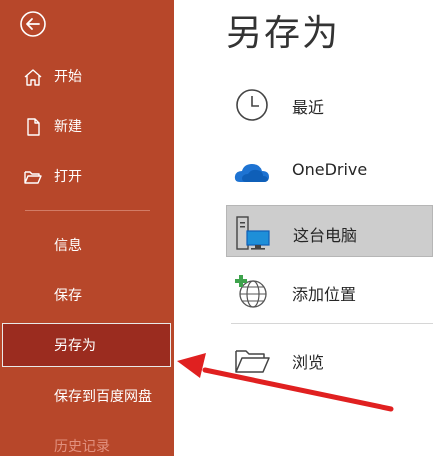 This screenshot has height=465, width=433. Describe the element at coordinates (87, 126) in the screenshot. I see `sidebar-item-new: 新建` at that location.